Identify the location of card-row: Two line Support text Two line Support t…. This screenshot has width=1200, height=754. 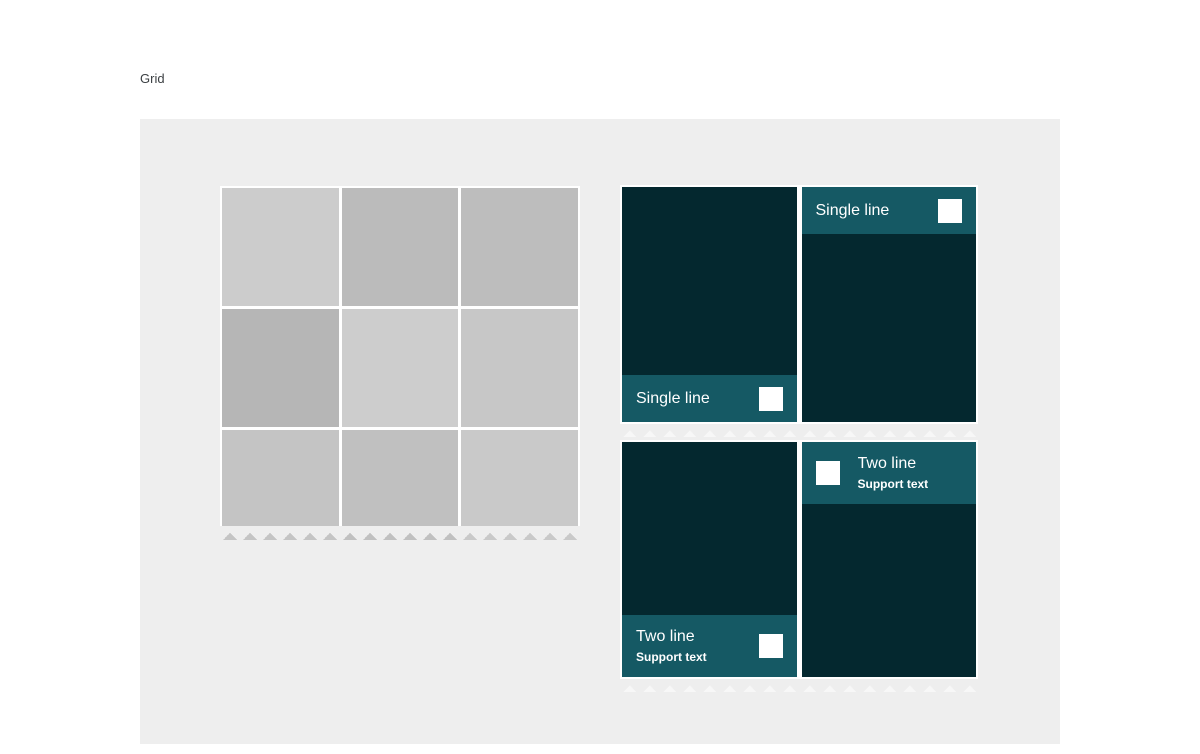
(799, 559).